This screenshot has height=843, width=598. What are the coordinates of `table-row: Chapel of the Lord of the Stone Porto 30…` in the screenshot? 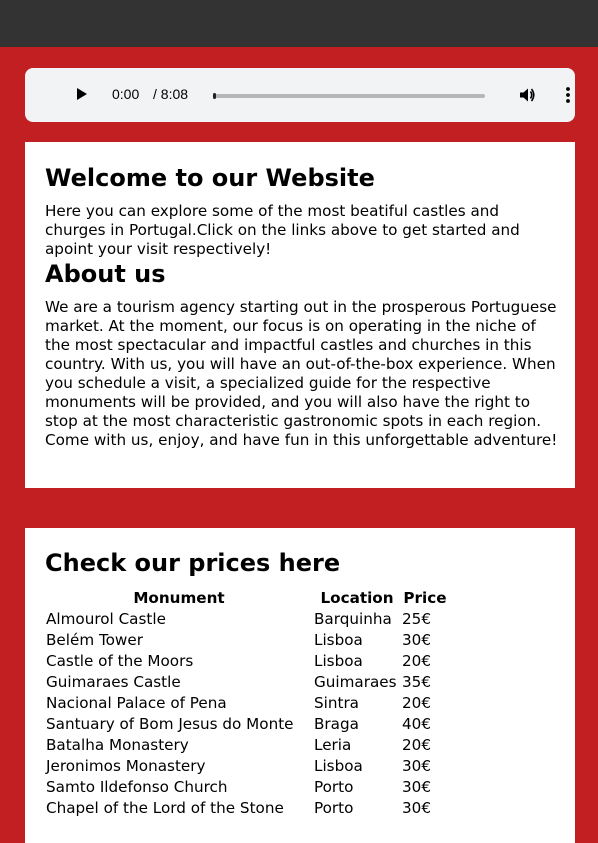 It's located at (247, 808).